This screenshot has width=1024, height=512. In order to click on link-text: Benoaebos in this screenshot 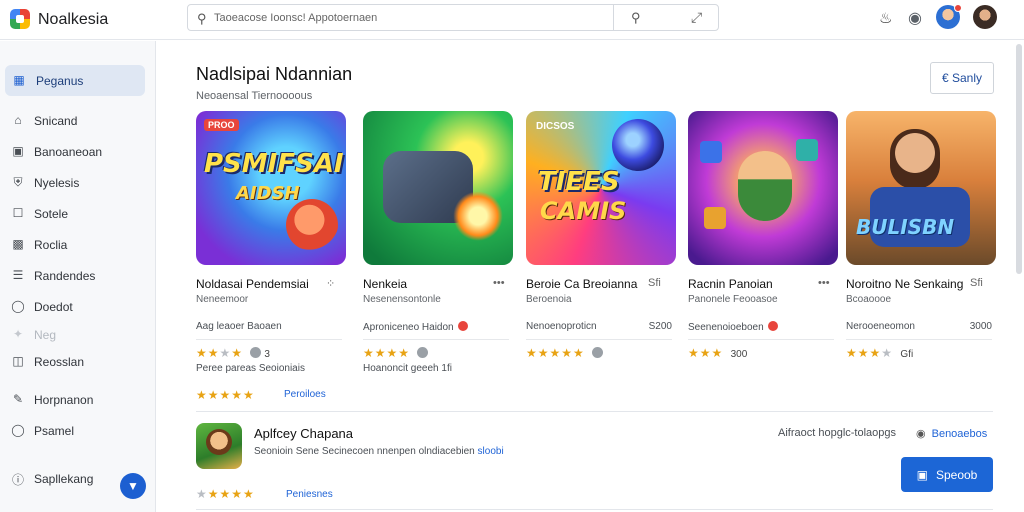, I will do `click(959, 434)`.